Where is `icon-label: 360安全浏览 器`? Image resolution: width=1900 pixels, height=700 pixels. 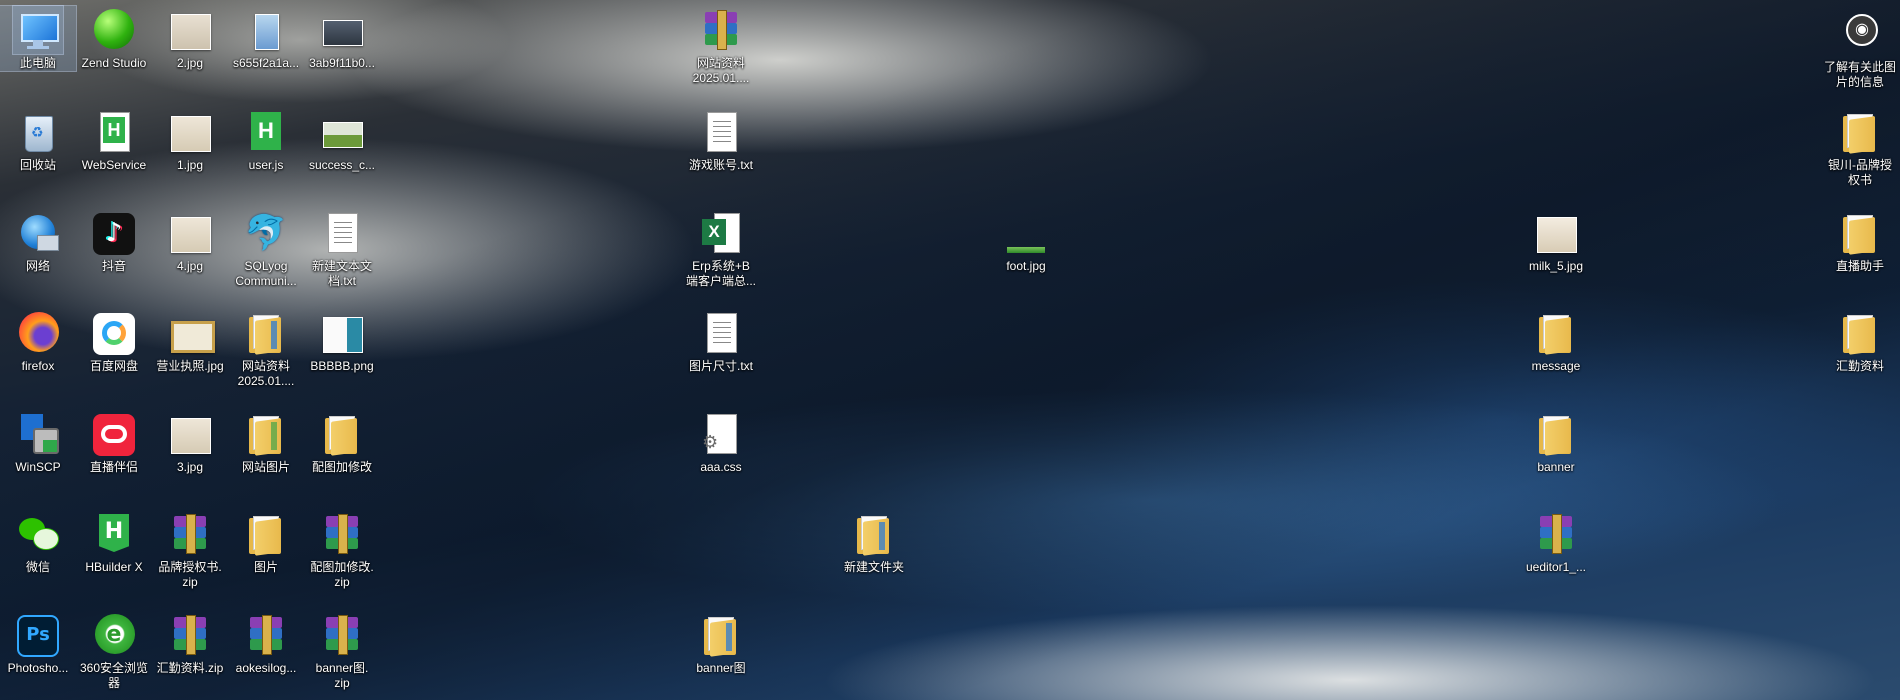
icon-label: 360安全浏览 器 is located at coordinates (114, 675).